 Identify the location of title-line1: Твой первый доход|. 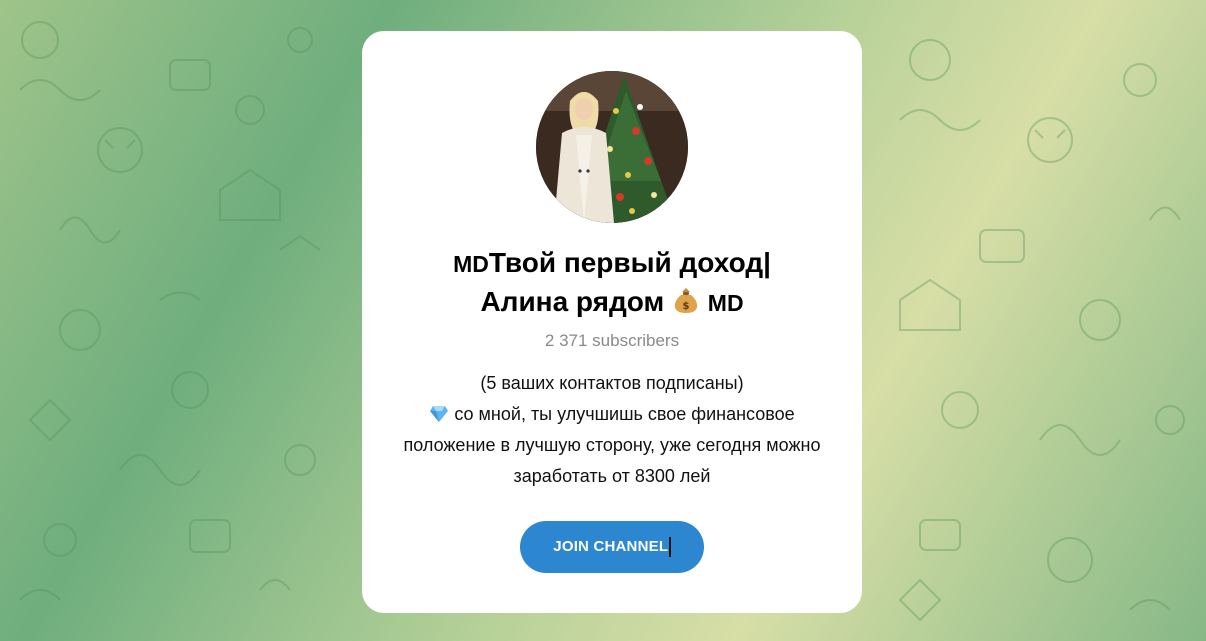
(629, 262).